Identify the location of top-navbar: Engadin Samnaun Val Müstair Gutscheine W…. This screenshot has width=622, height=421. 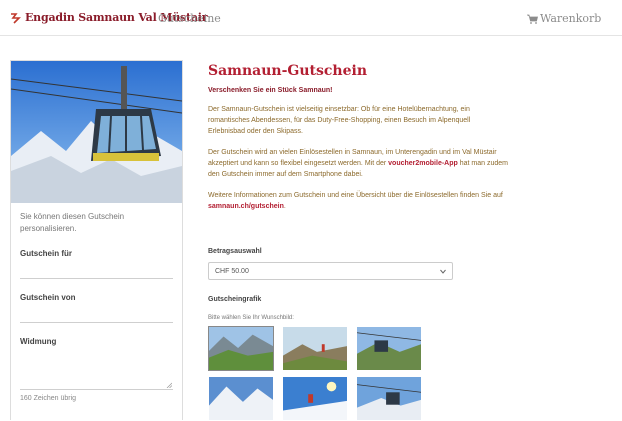
(311, 18).